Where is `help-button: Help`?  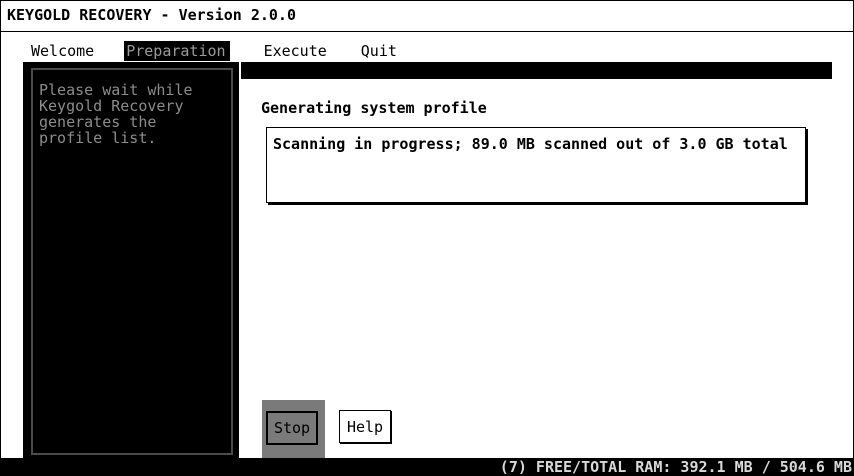
help-button: Help is located at coordinates (365, 426).